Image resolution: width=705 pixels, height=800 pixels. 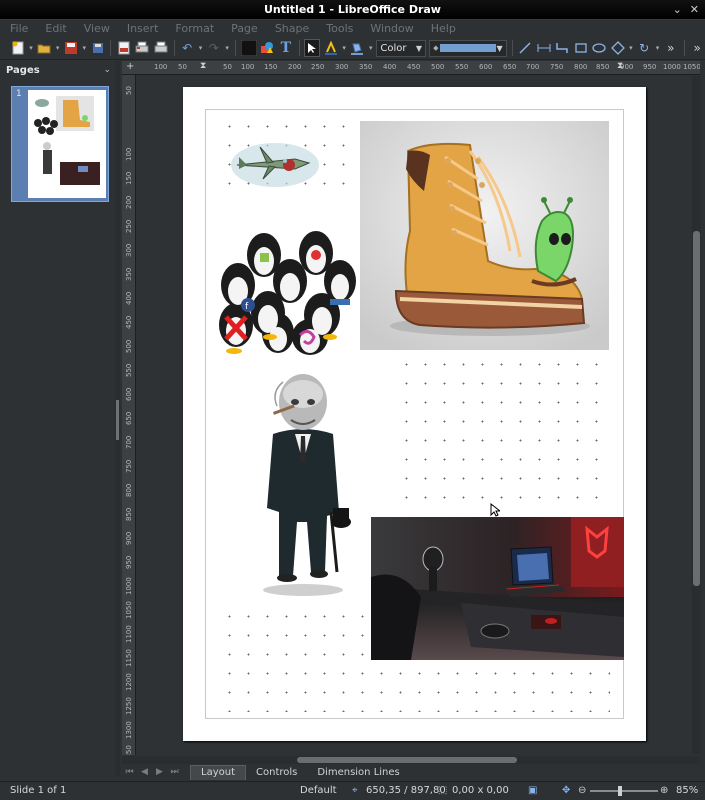 I want to click on new-icon, so click(x=17, y=48).